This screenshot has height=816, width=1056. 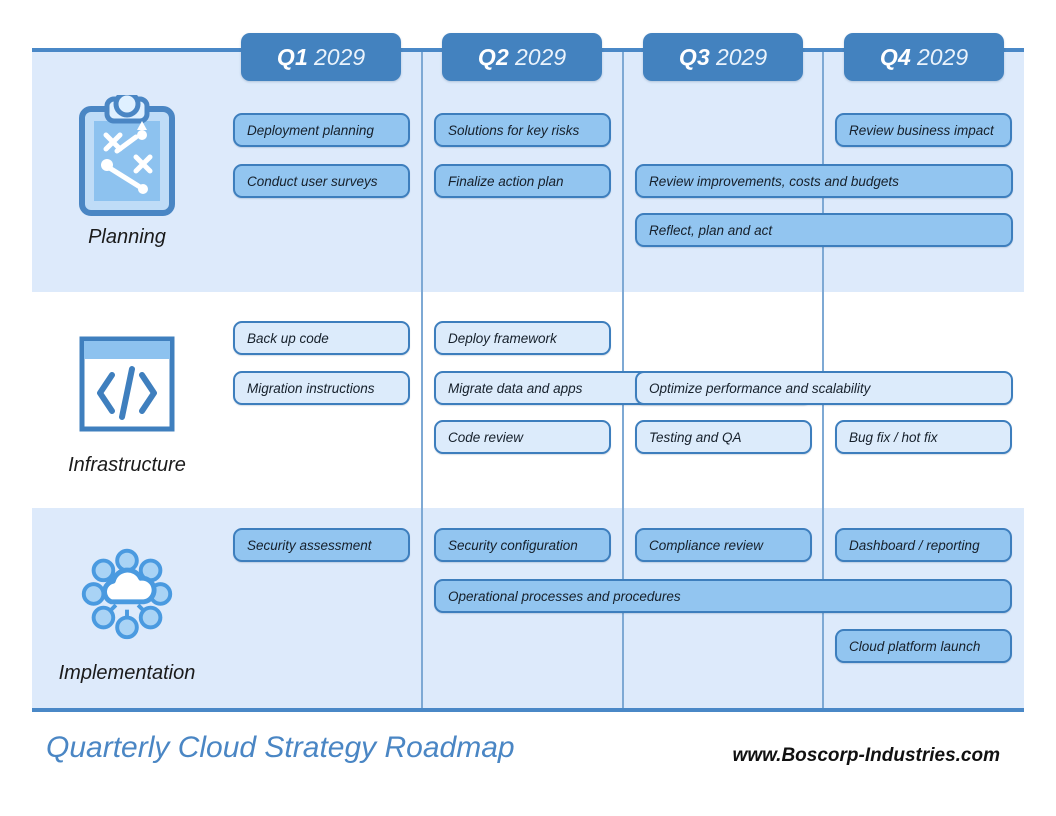 I want to click on row-label-infrastructure: Infrastructure, so click(x=127, y=400).